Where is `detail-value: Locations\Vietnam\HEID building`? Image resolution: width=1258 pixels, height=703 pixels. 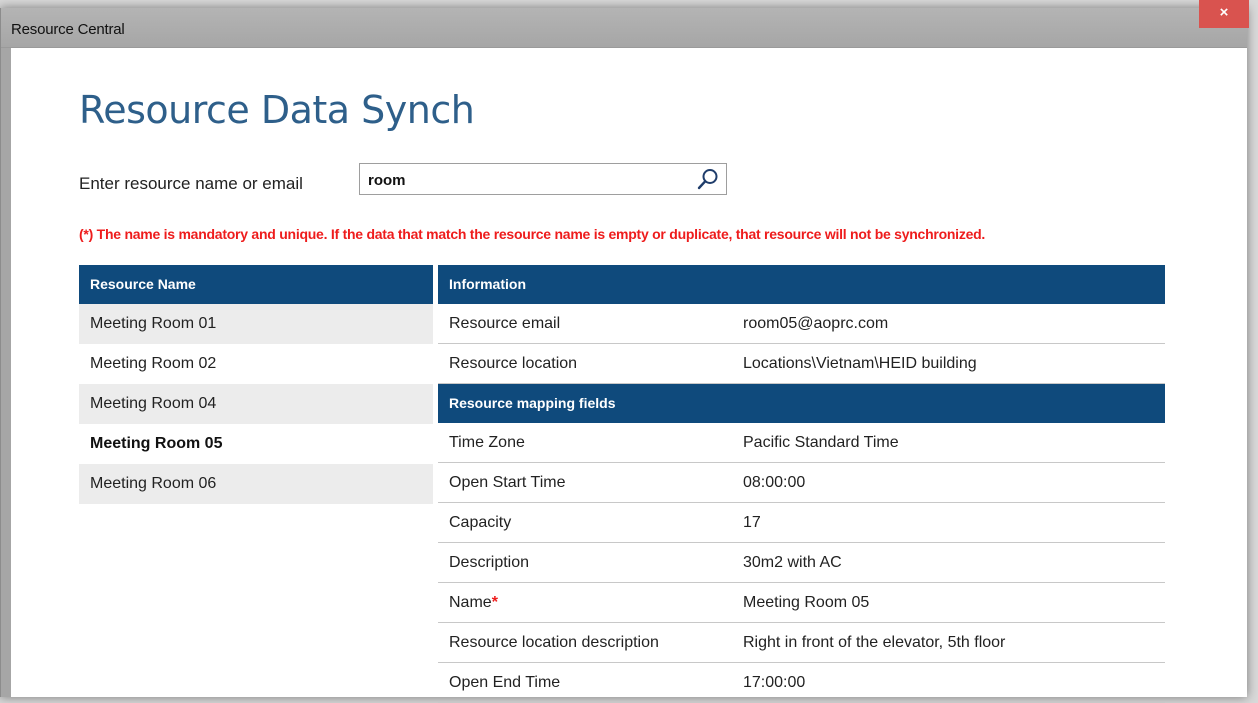
detail-value: Locations\Vietnam\HEID building is located at coordinates (860, 363).